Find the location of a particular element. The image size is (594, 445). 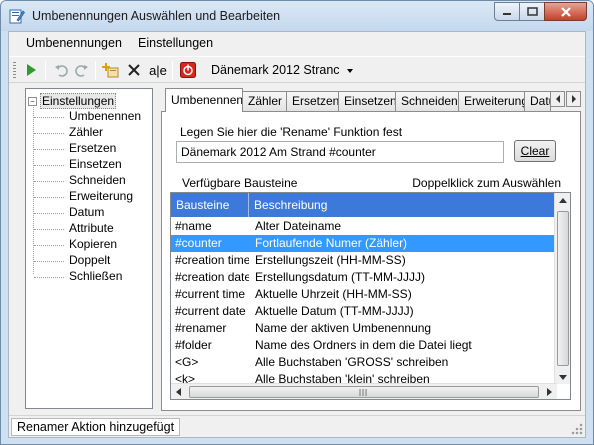

list-item: #current time Aktuelle Uhrzeit (HH-MM-SS) is located at coordinates (364, 294).